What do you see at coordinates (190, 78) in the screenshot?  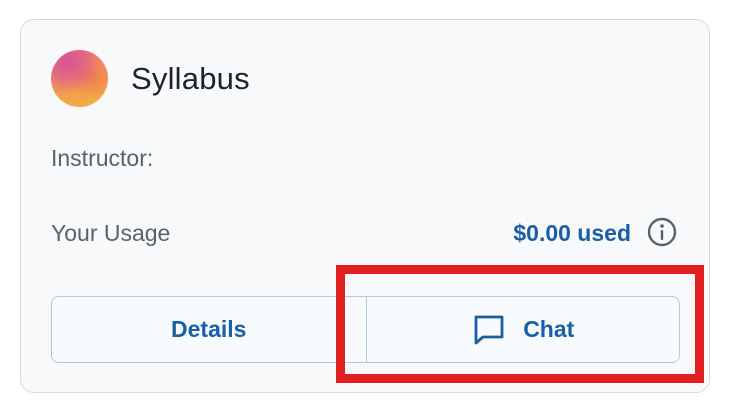 I see `course-title: Syllabus` at bounding box center [190, 78].